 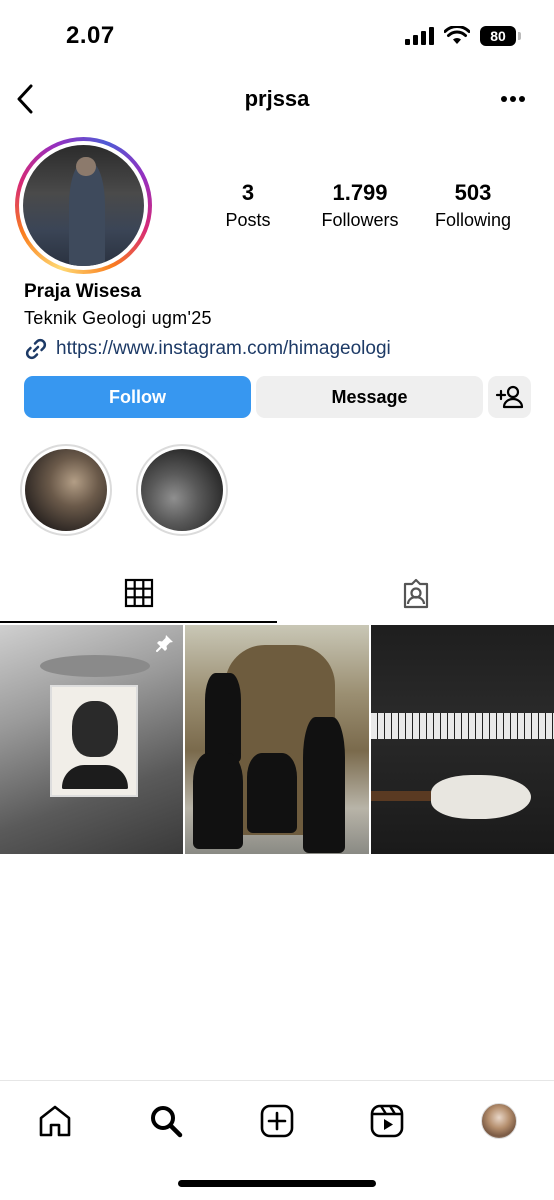 I want to click on posts-count: 3, so click(x=248, y=192).